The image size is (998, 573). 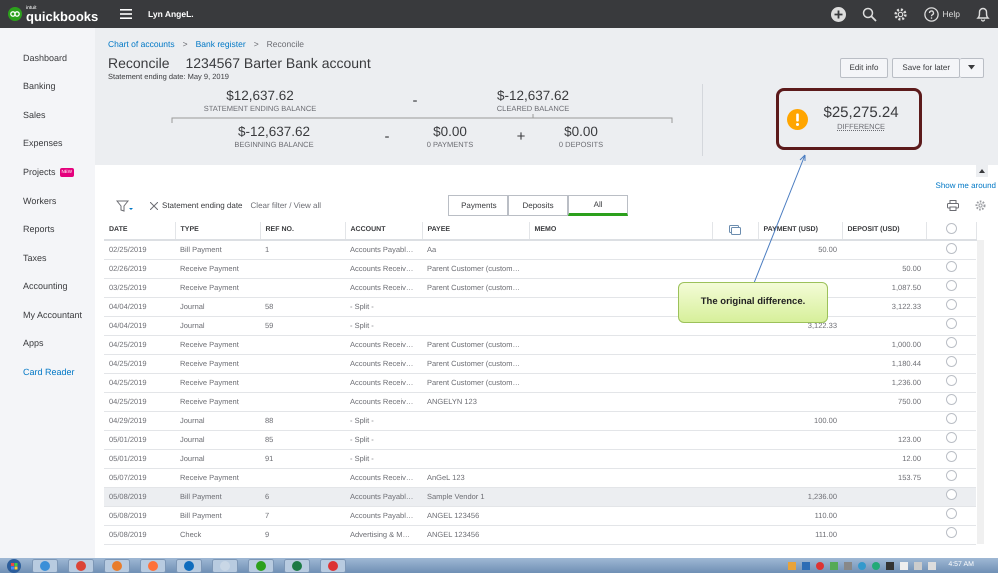 What do you see at coordinates (953, 205) in the screenshot?
I see `print-icon` at bounding box center [953, 205].